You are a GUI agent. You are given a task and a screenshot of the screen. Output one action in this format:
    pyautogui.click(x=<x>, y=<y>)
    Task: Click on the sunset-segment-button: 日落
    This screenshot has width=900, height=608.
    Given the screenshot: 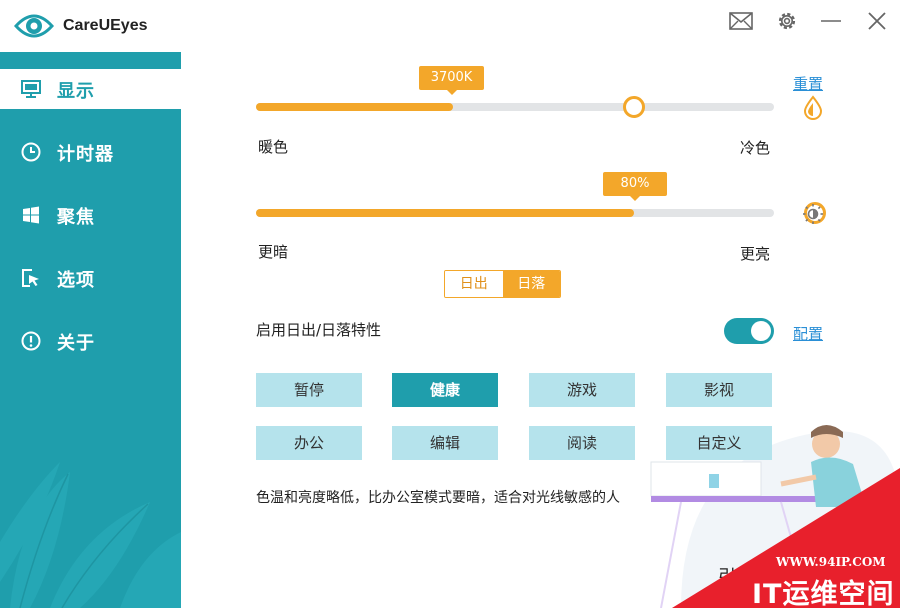 What is the action you would take?
    pyautogui.click(x=531, y=284)
    